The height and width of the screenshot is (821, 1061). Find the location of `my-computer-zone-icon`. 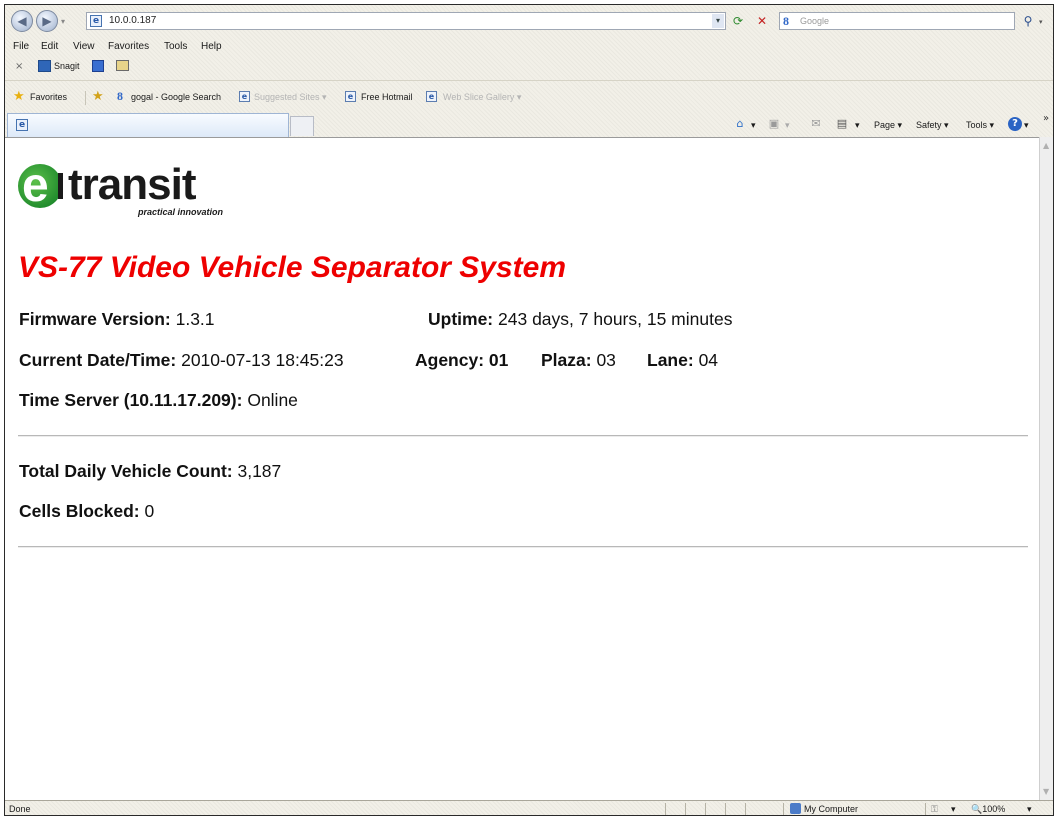

my-computer-zone-icon is located at coordinates (795, 808).